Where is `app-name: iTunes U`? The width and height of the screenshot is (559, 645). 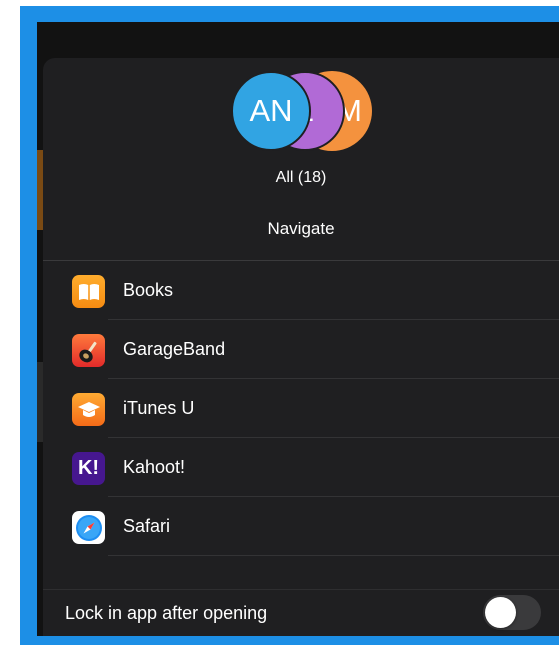 app-name: iTunes U is located at coordinates (159, 408).